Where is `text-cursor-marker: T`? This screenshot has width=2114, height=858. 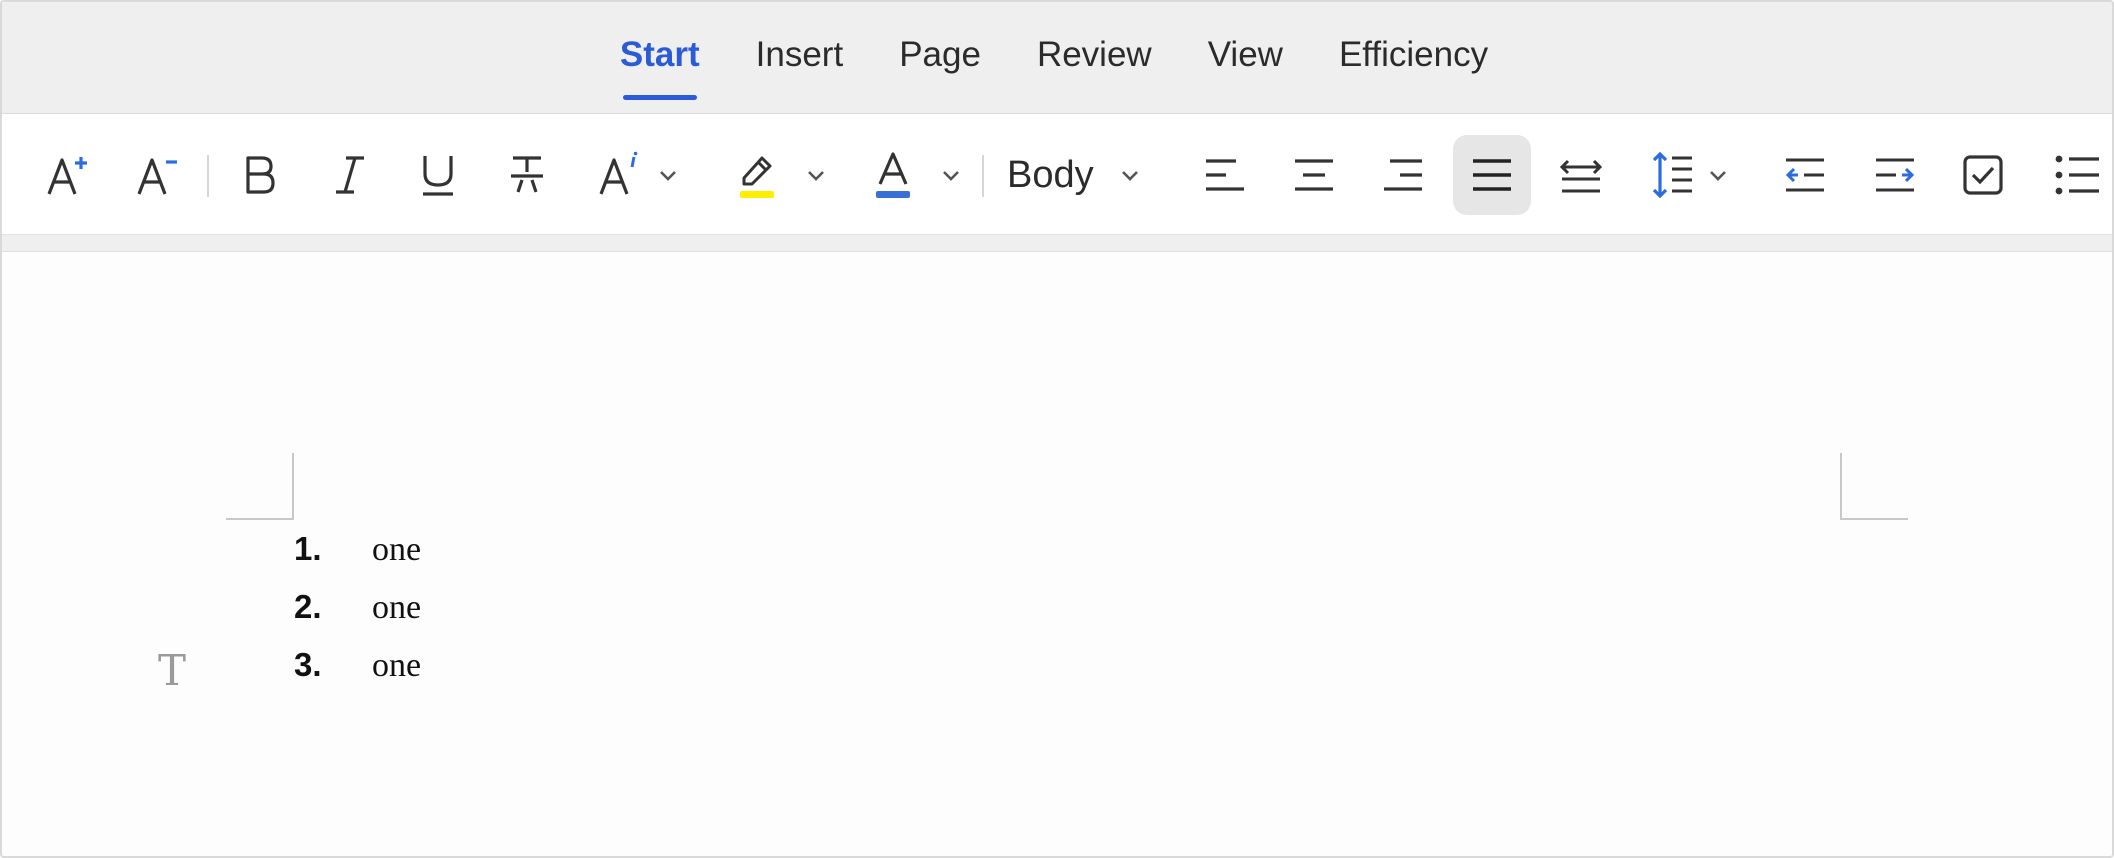
text-cursor-marker: T is located at coordinates (172, 670).